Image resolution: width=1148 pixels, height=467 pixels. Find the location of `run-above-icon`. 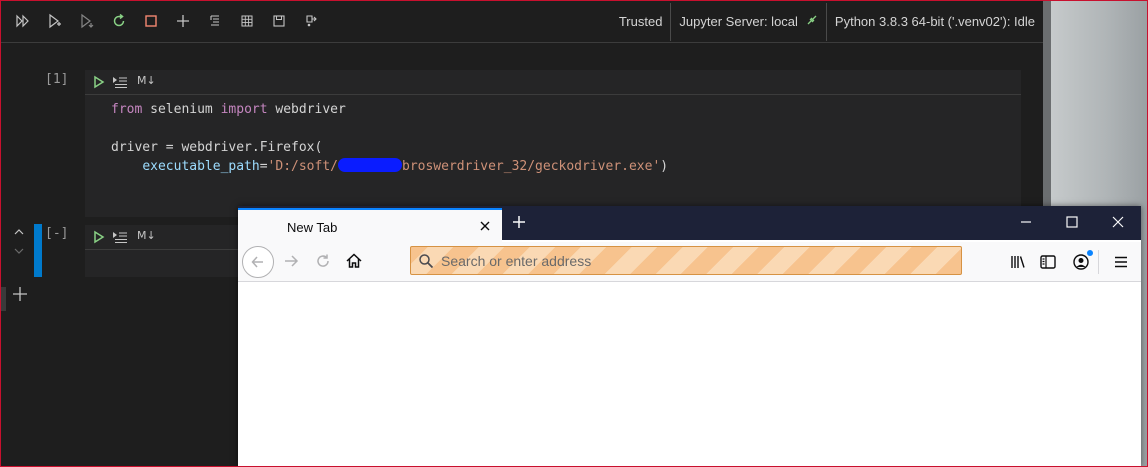

run-above-icon is located at coordinates (55, 21).